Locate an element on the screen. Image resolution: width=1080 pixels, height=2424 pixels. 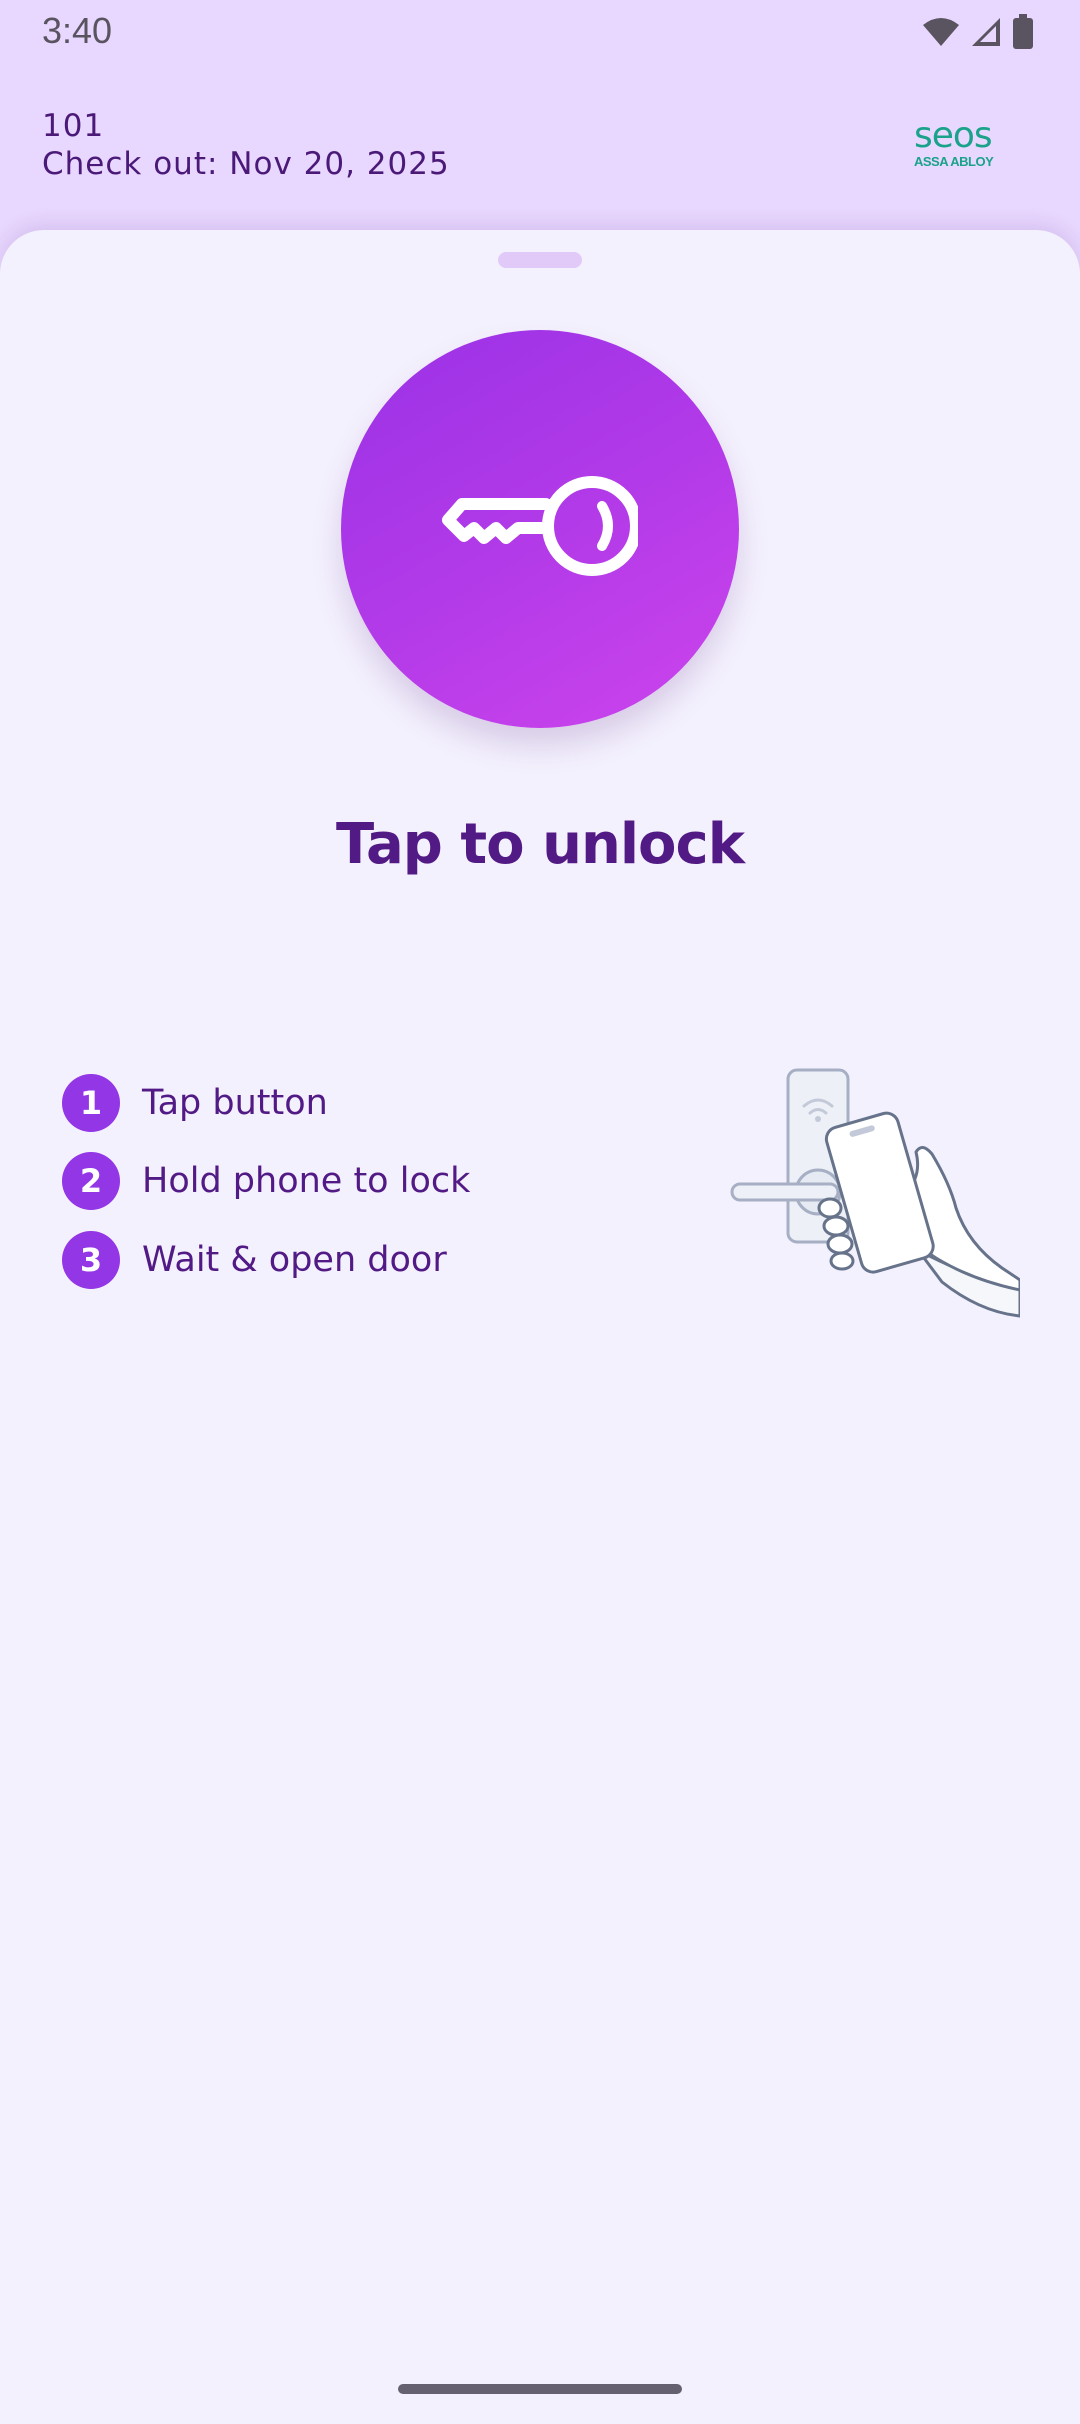
phone-to-lock-illustration is located at coordinates (875, 1193).